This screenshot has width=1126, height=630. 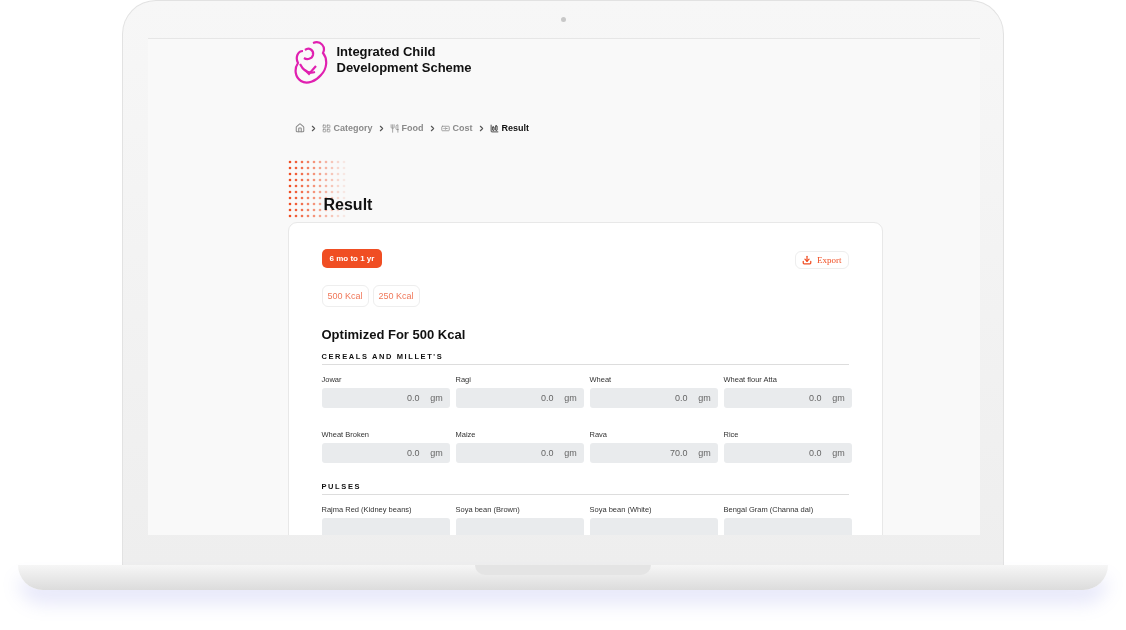 What do you see at coordinates (807, 260) in the screenshot?
I see `download-icon` at bounding box center [807, 260].